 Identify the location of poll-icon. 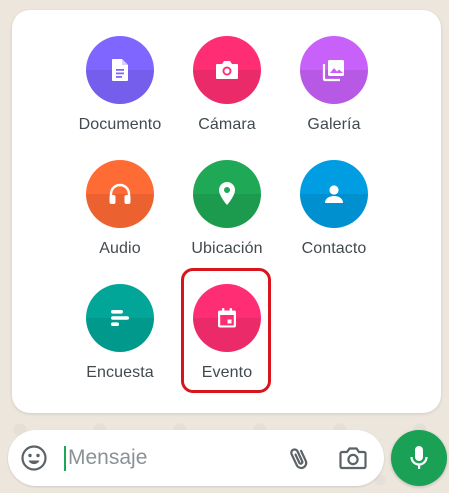
(120, 318).